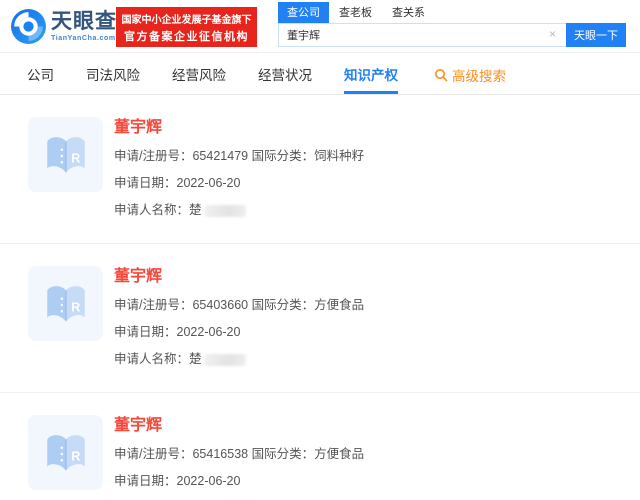  Describe the element at coordinates (199, 73) in the screenshot. I see `nav-item-operation-risk: 经营风险` at that location.